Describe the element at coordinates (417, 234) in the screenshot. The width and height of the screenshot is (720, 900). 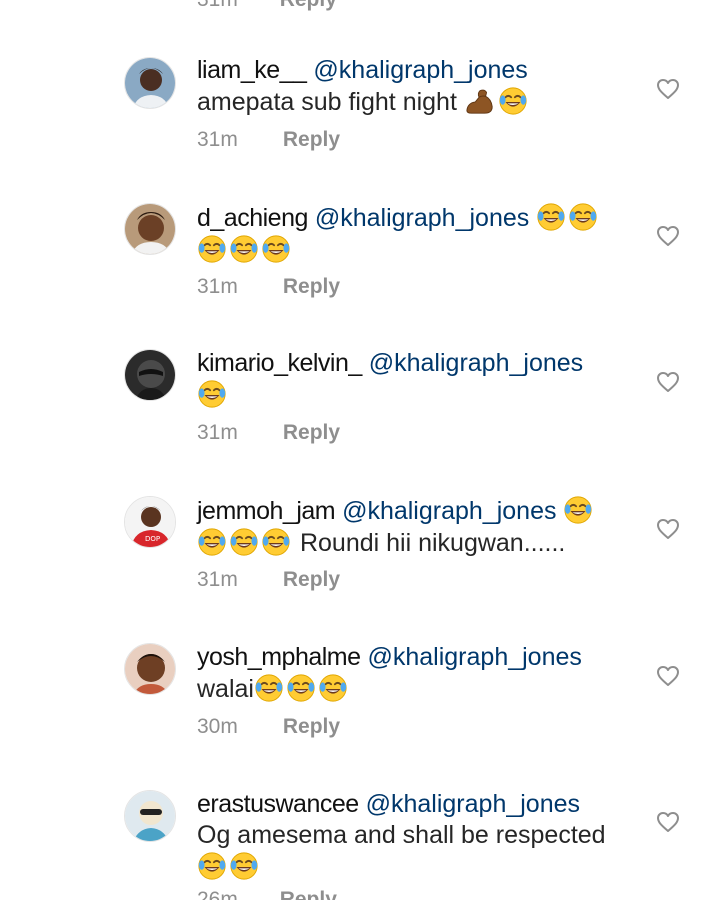
I see `comment-body: d_achieng @khaligraph_jones` at that location.